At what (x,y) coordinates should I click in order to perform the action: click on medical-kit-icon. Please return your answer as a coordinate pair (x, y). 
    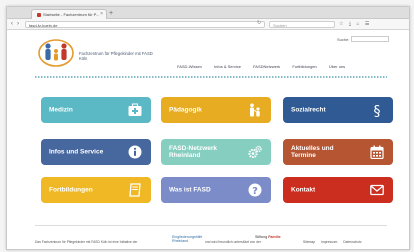
    Looking at the image, I should click on (135, 109).